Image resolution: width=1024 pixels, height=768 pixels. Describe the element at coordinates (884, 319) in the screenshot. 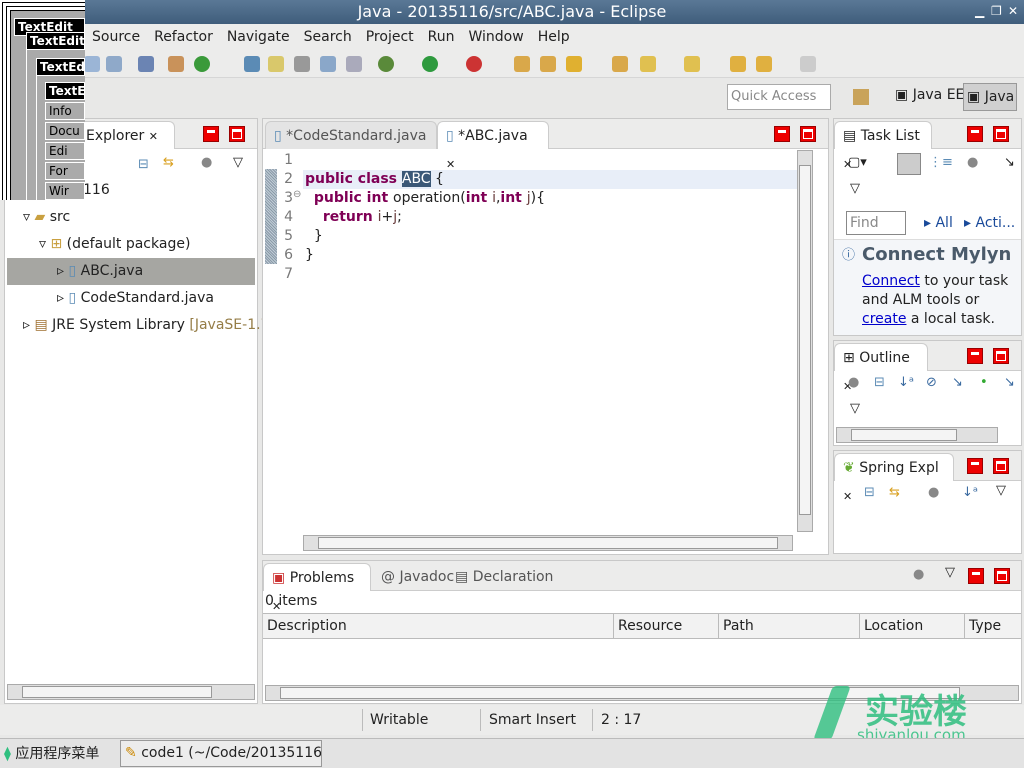

I see `create-link: create` at that location.